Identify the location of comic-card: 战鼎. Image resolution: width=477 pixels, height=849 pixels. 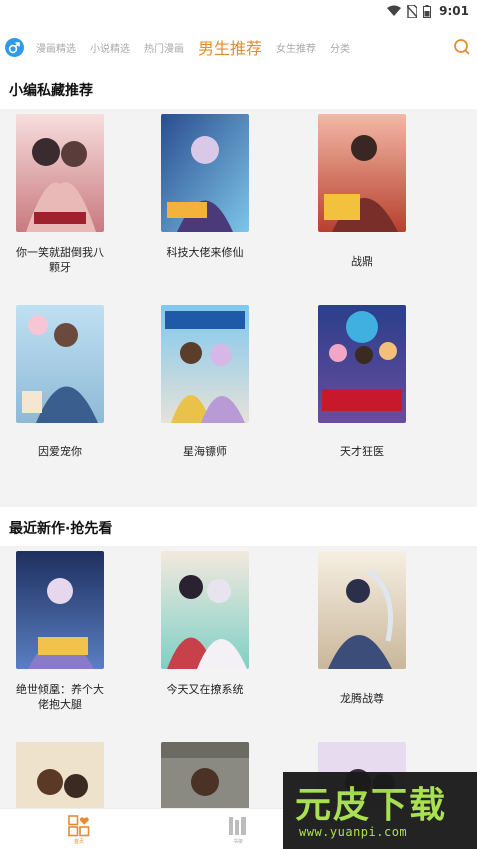
(362, 191).